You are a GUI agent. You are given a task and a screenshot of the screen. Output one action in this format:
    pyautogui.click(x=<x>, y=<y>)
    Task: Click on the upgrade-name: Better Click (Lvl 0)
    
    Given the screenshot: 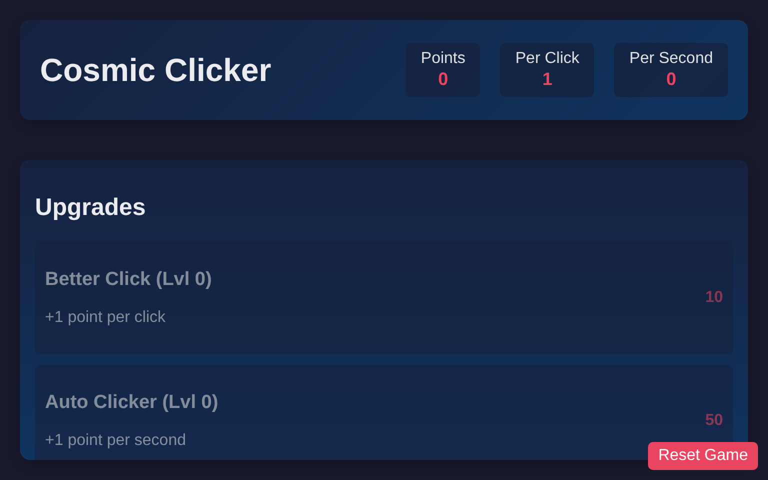 What is the action you would take?
    pyautogui.click(x=128, y=280)
    